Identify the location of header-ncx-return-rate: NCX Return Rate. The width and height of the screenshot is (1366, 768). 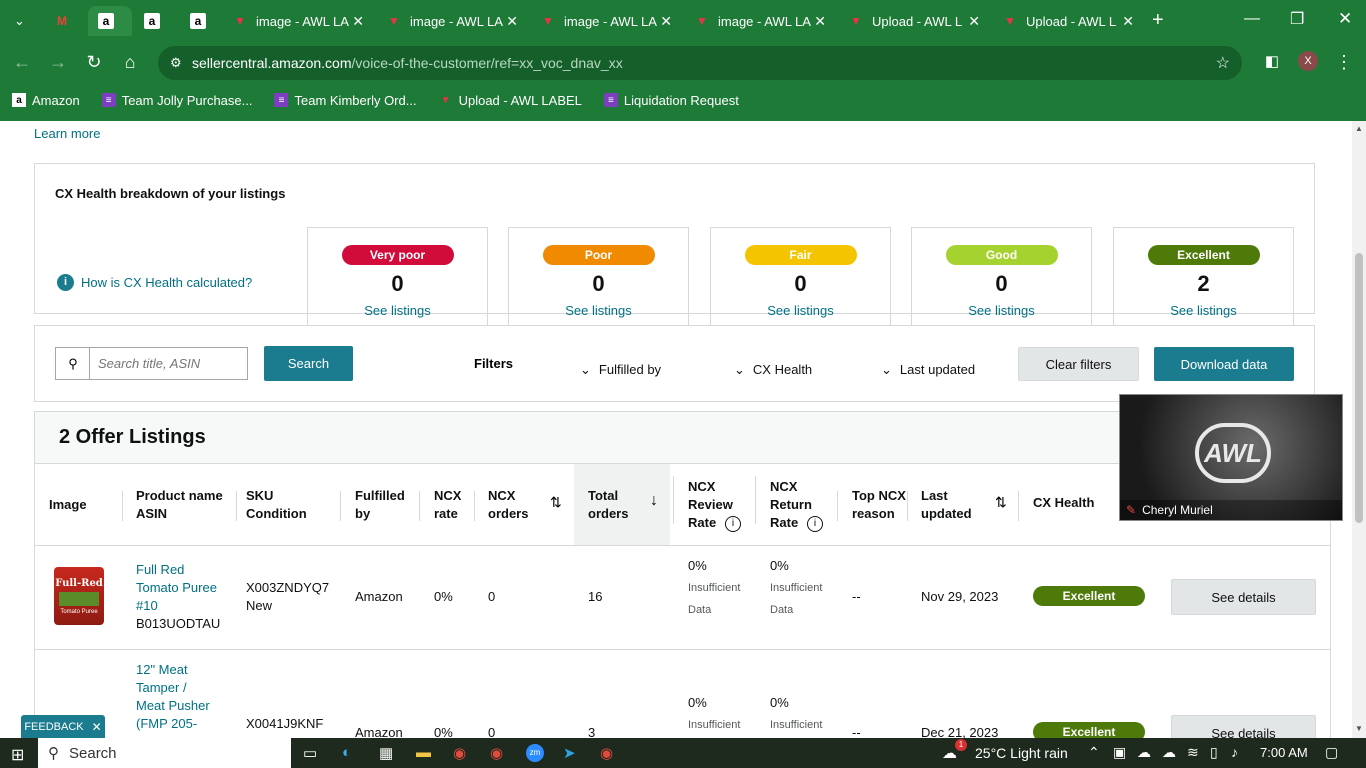
(791, 505).